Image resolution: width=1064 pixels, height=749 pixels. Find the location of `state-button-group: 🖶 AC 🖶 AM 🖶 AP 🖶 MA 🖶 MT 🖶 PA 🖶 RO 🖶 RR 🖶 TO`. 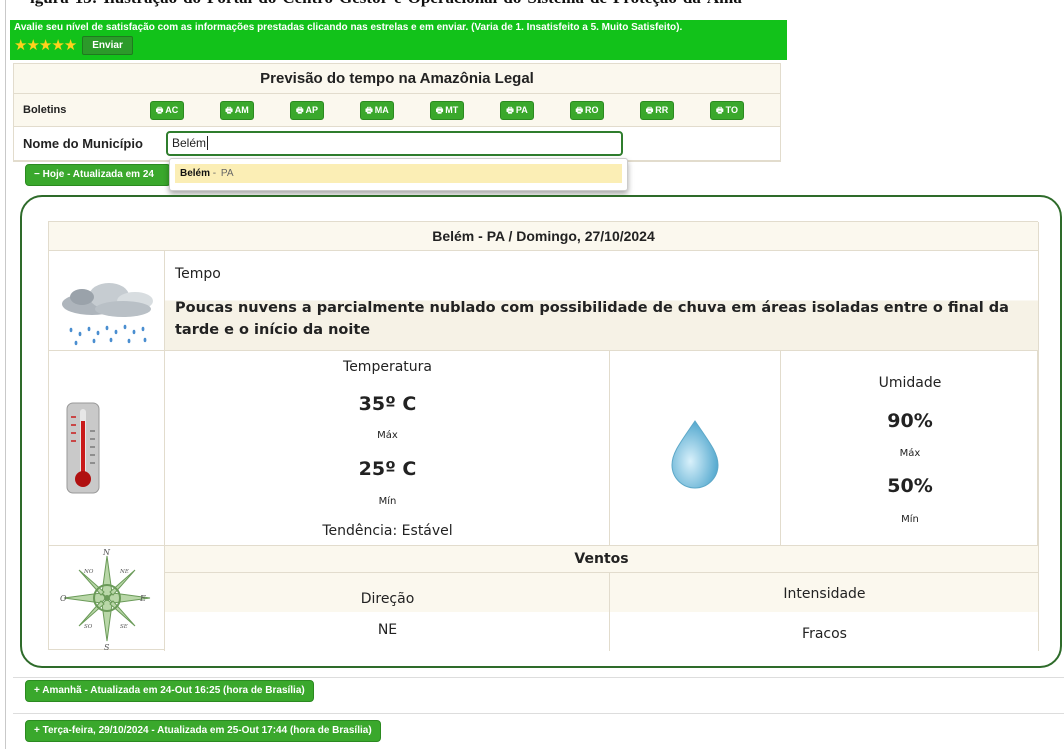

state-button-group: 🖶 AC 🖶 AM 🖶 AP 🖶 MA 🖶 MT 🖶 PA 🖶 RO 🖶 RR 🖶 TO is located at coordinates (465, 110).